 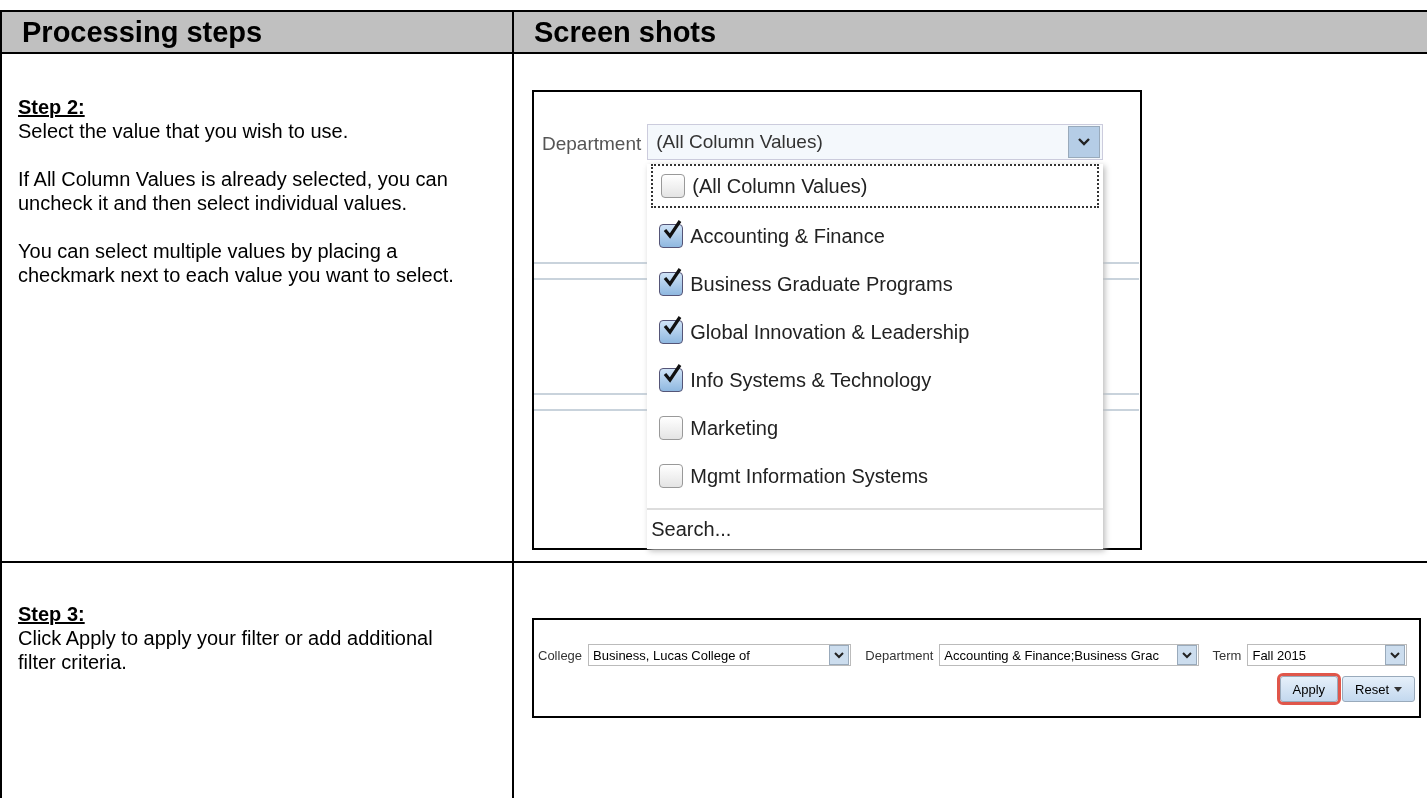 I want to click on caret-icon, so click(x=1398, y=689).